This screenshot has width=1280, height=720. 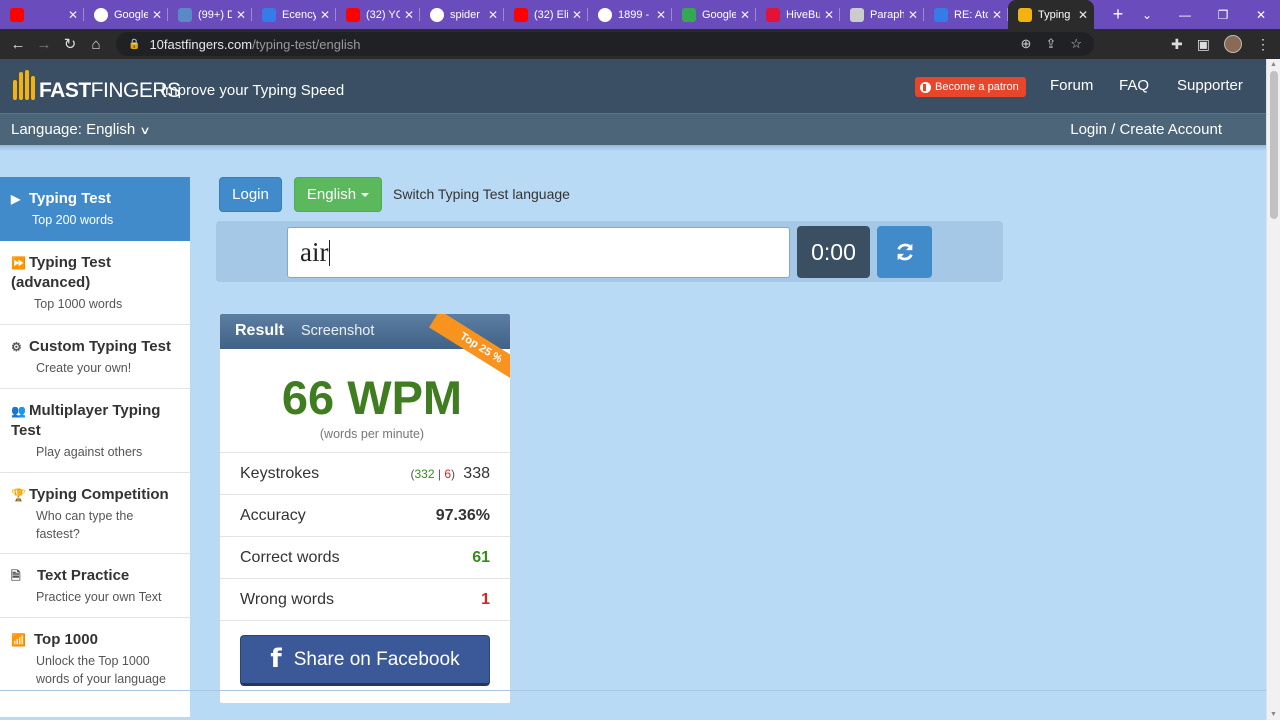 What do you see at coordinates (1051, 14) in the screenshot?
I see `browser-tab-active: Typing ✕` at bounding box center [1051, 14].